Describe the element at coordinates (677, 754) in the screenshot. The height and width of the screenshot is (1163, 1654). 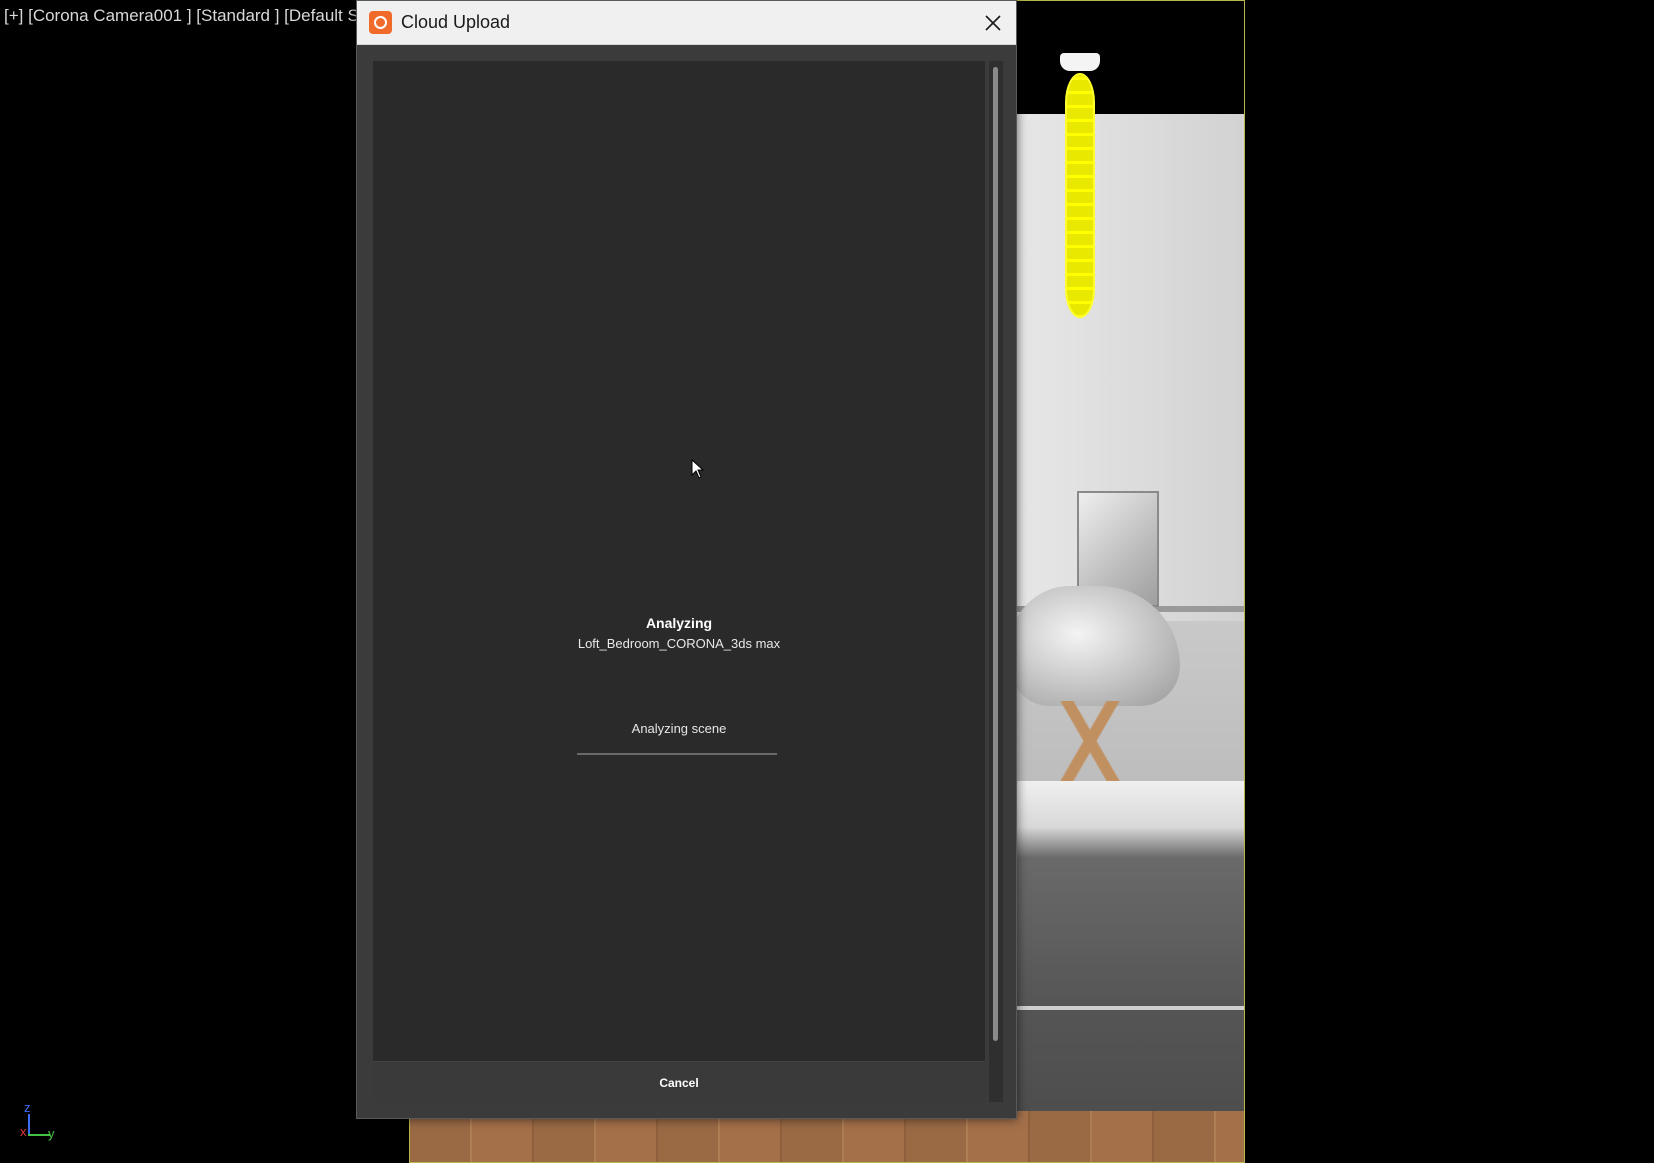
I see `progress-bar` at that location.